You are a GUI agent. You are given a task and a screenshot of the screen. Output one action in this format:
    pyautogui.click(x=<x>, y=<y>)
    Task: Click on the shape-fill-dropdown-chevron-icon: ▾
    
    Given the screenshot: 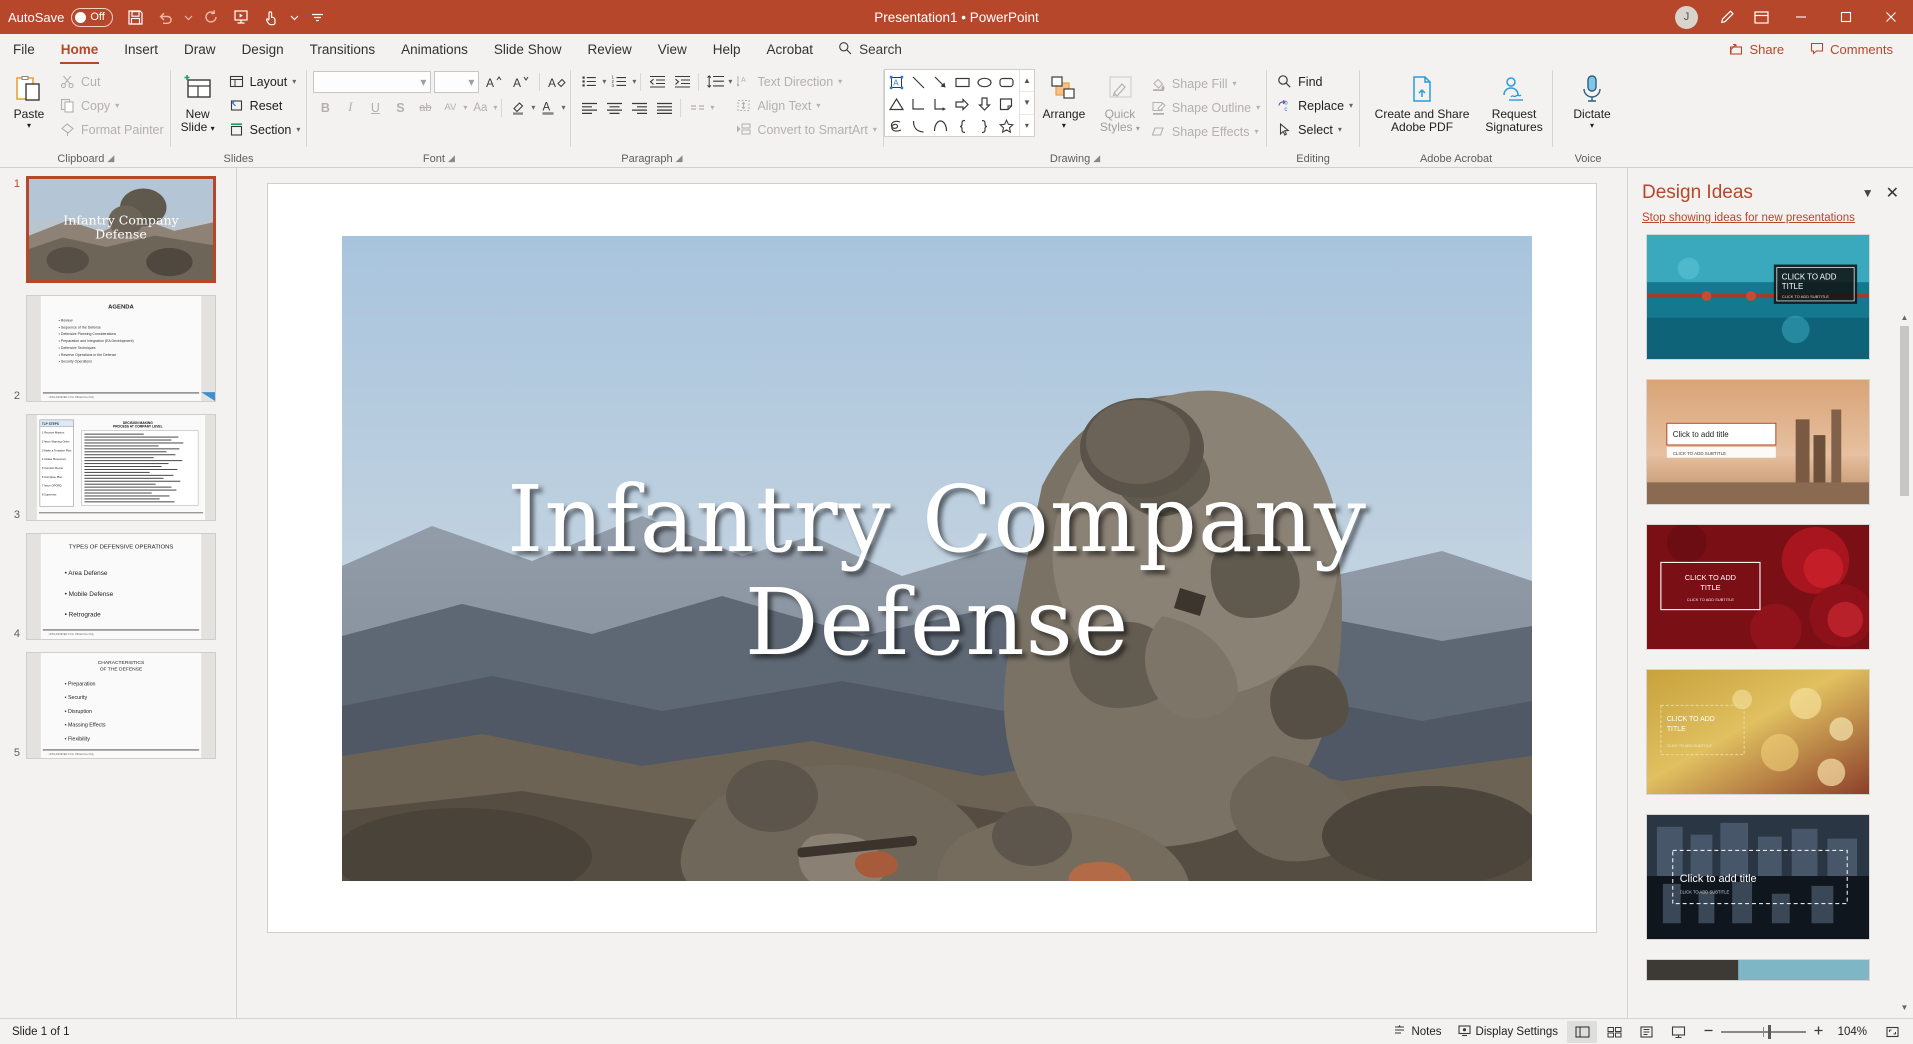 What is the action you would take?
    pyautogui.click(x=1235, y=83)
    